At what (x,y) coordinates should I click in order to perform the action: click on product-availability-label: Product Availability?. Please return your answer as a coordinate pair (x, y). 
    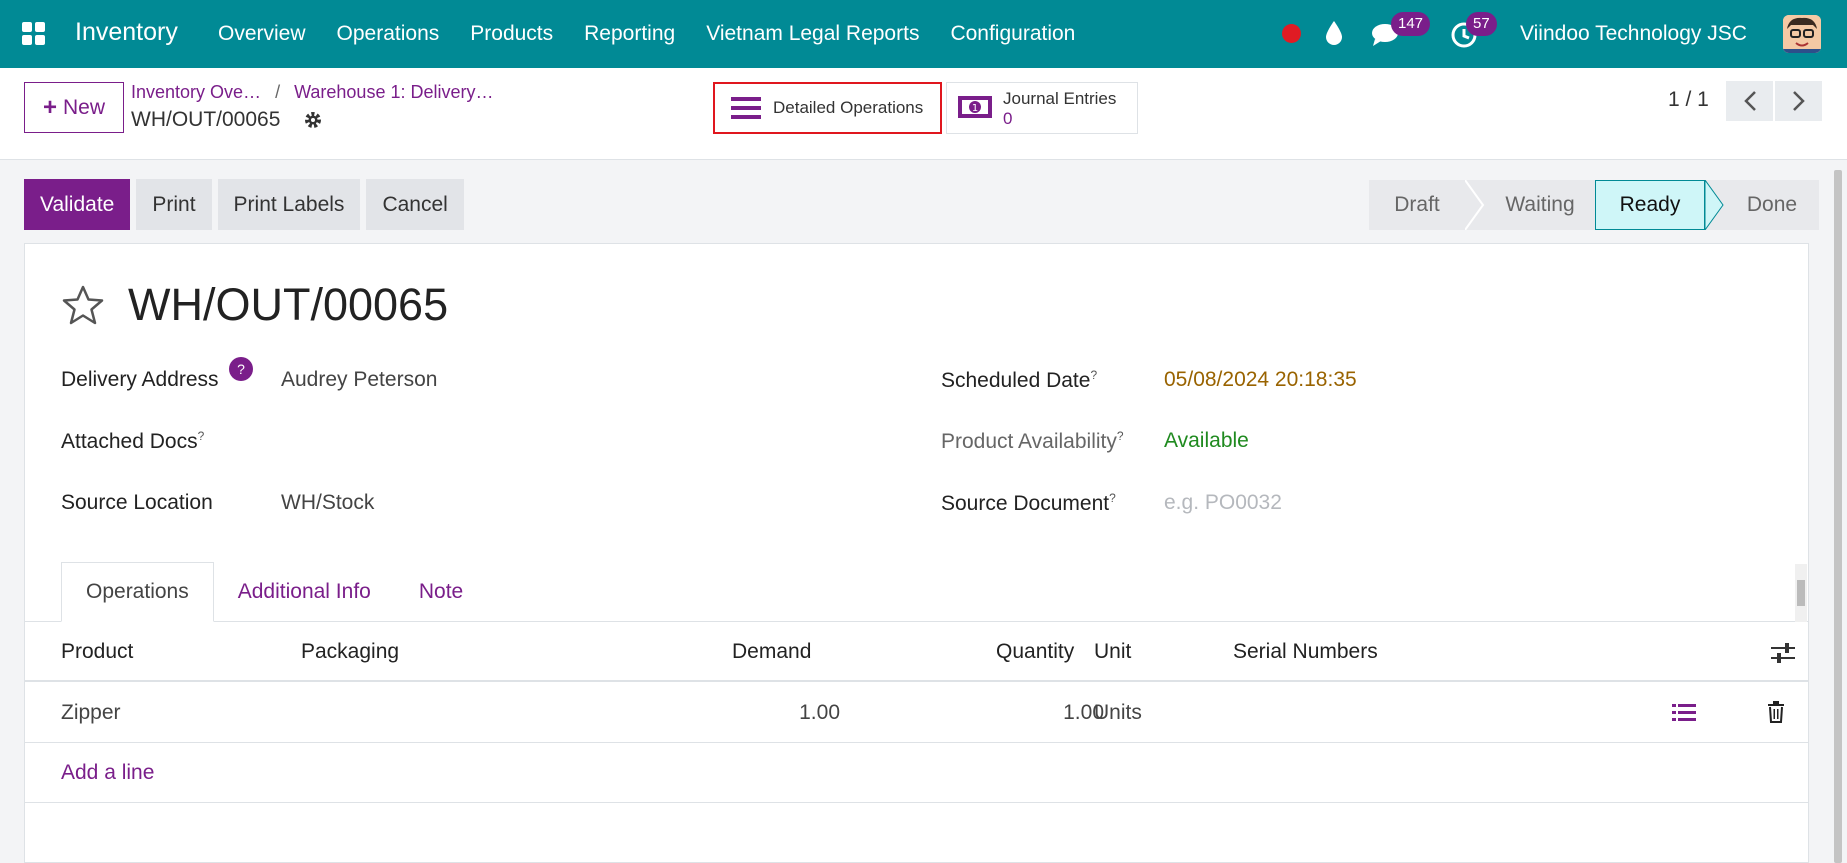
    Looking at the image, I should click on (1032, 441).